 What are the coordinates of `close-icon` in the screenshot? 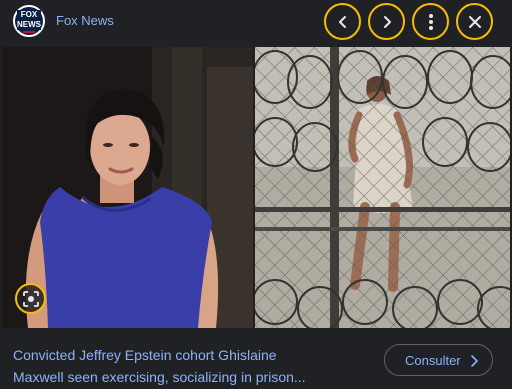 It's located at (474, 21).